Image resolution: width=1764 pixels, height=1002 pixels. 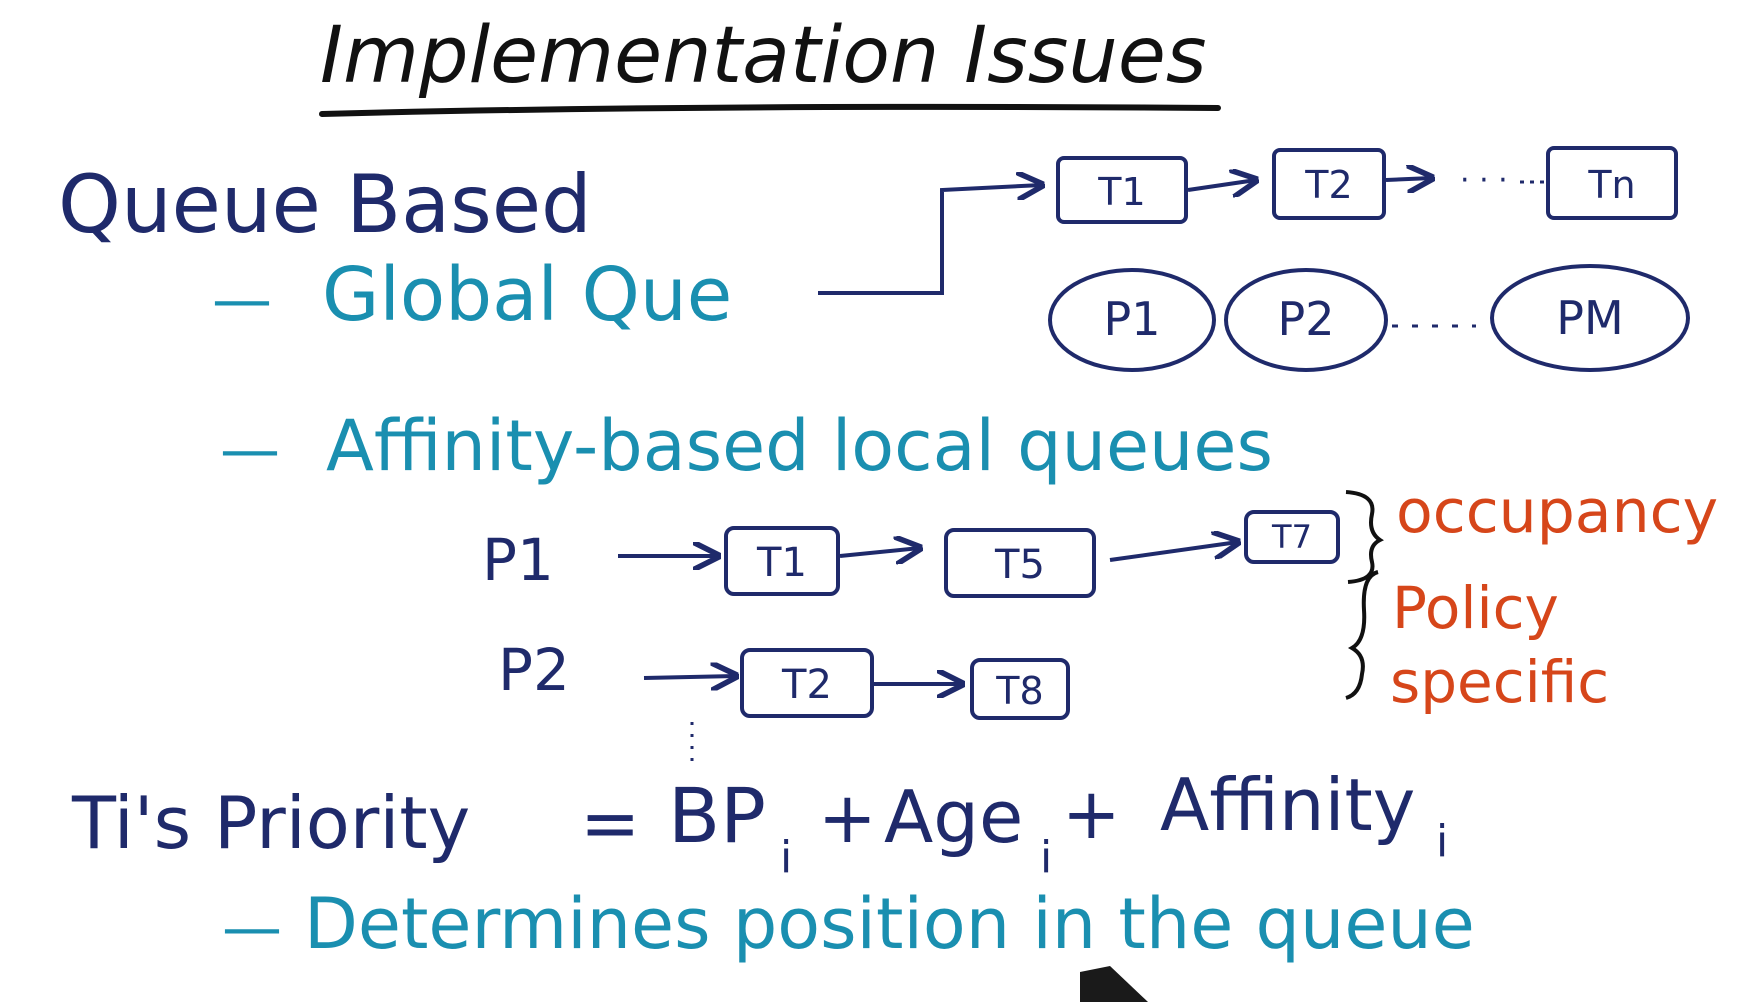 I want to click on priority-label: Ti's Priority, so click(x=270, y=823).